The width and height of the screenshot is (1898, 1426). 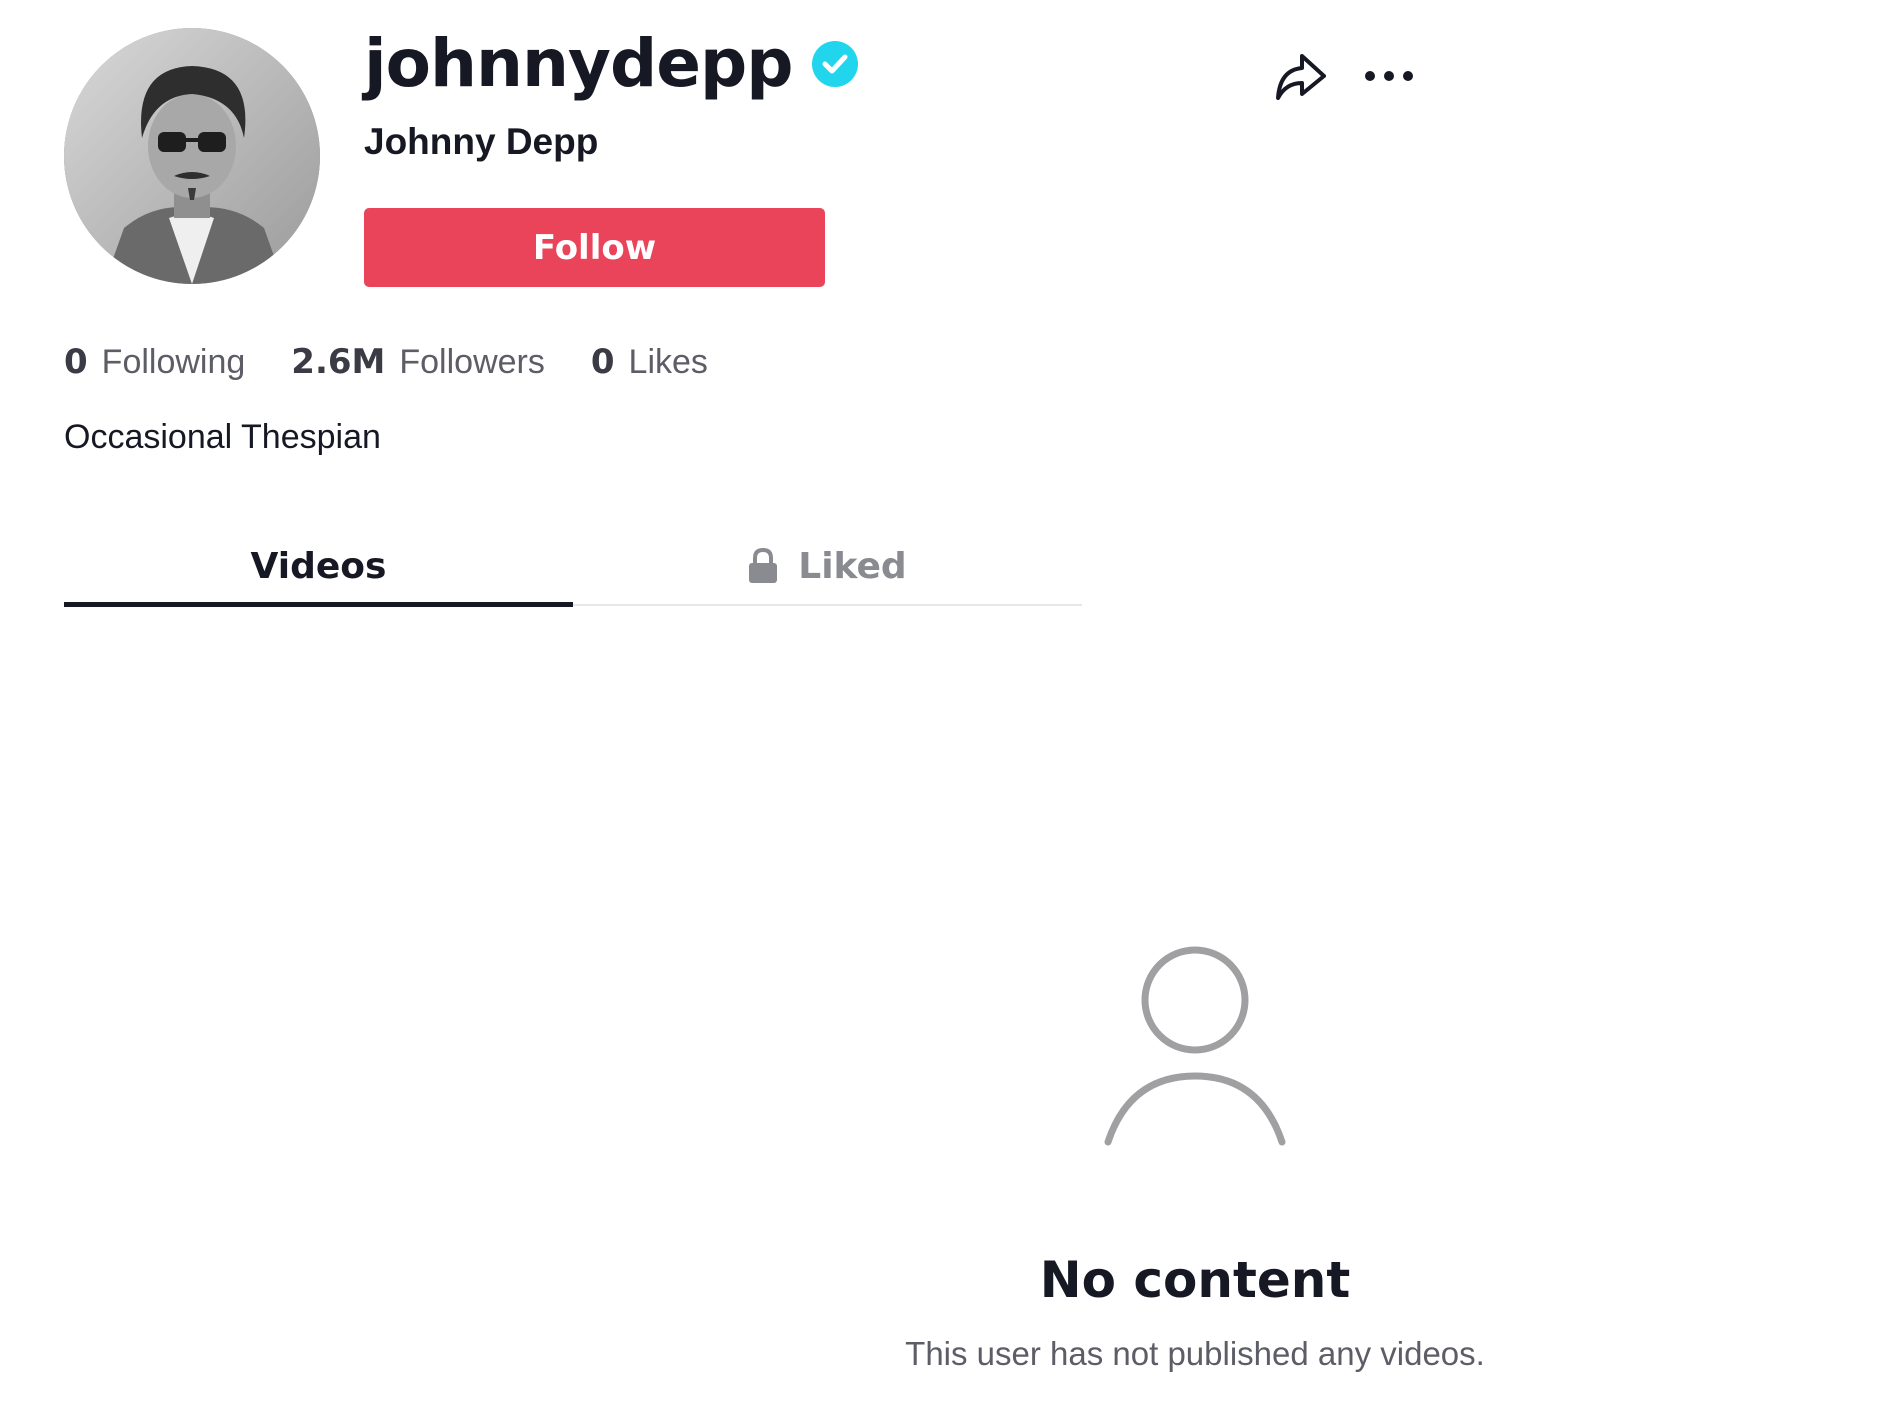 What do you see at coordinates (173, 362) in the screenshot?
I see `following-label: Following` at bounding box center [173, 362].